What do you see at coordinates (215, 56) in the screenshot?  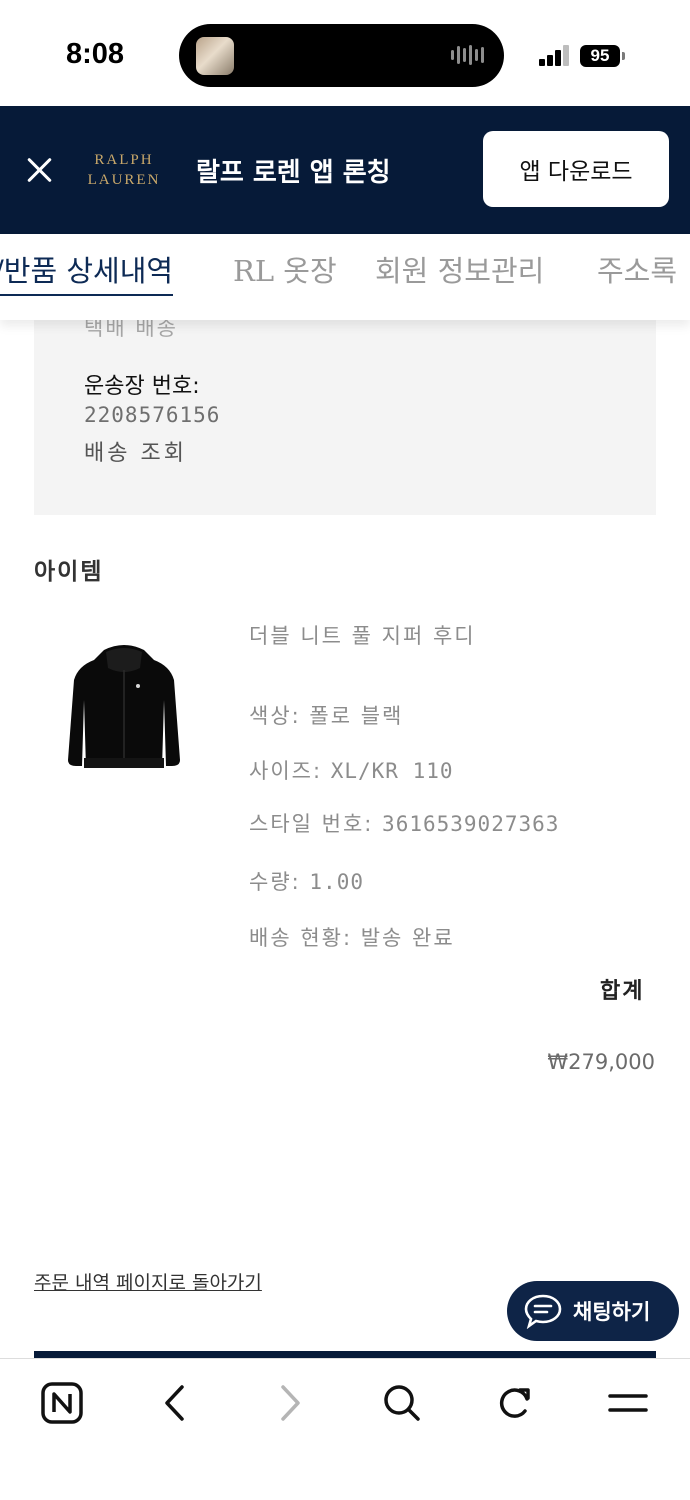 I see `now-playing-thumbnail` at bounding box center [215, 56].